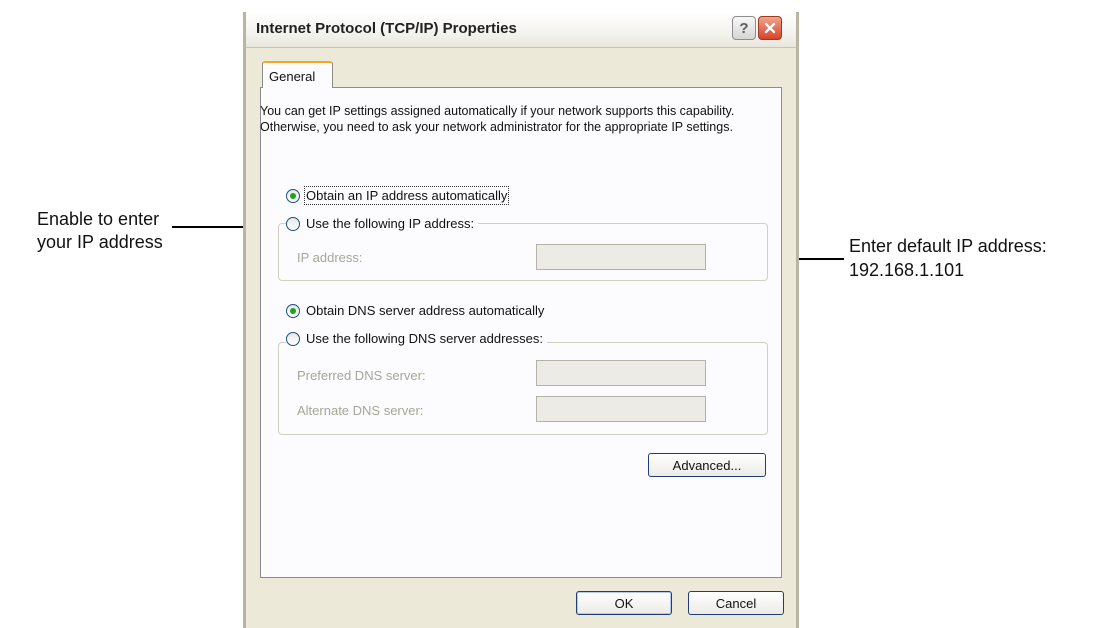 Image resolution: width=1107 pixels, height=628 pixels. What do you see at coordinates (100, 242) in the screenshot?
I see `annotation-left-line2: your IP address` at bounding box center [100, 242].